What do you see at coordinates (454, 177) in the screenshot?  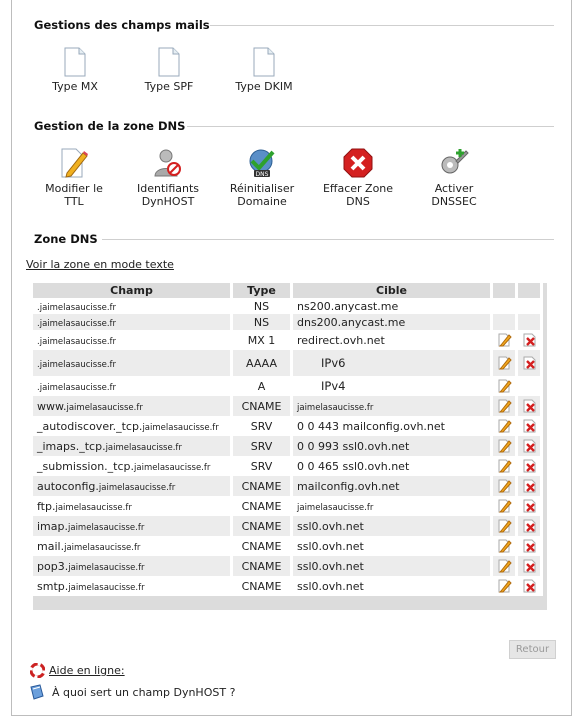 I see `tile-activate-dnssec: Activer DNSSEC` at bounding box center [454, 177].